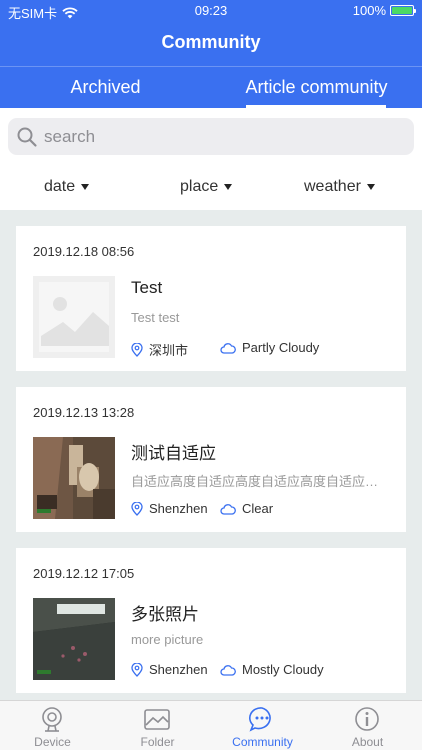  Describe the element at coordinates (157, 719) in the screenshot. I see `folder-icon` at that location.